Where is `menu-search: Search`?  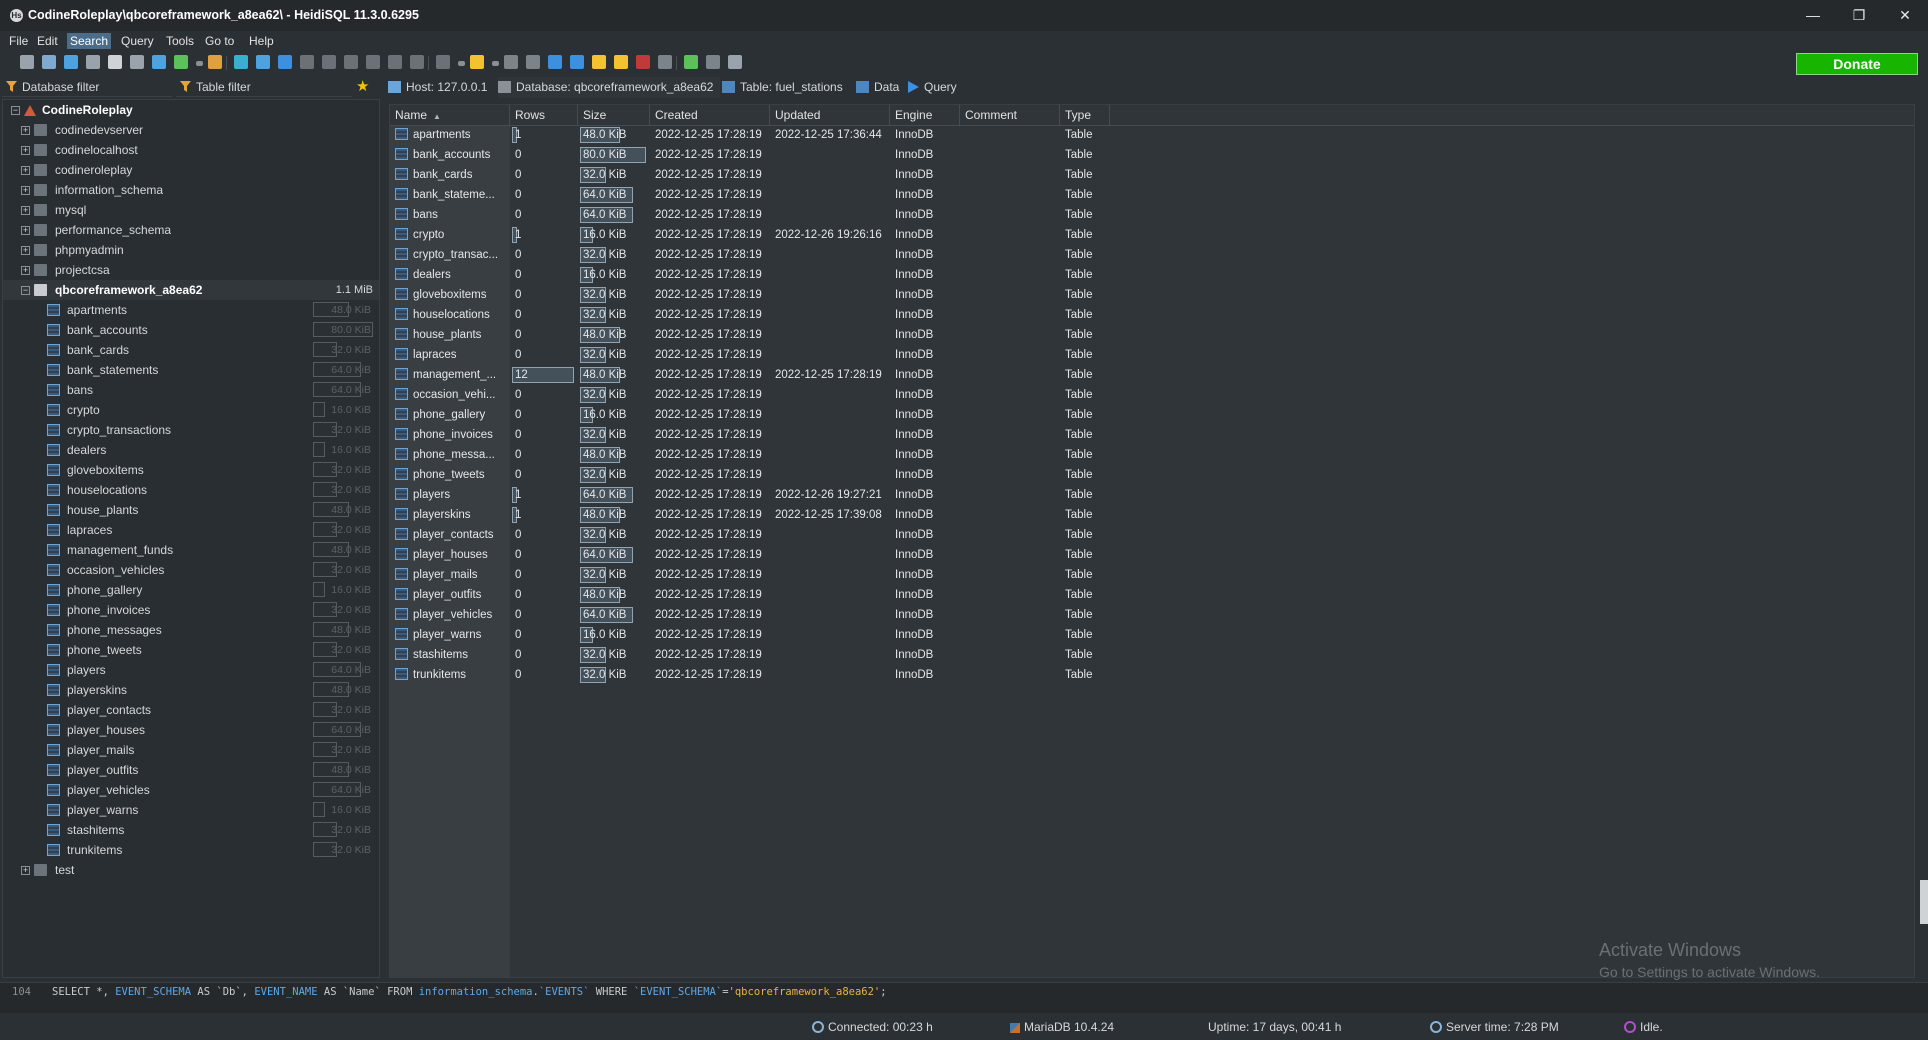
menu-search: Search is located at coordinates (89, 41).